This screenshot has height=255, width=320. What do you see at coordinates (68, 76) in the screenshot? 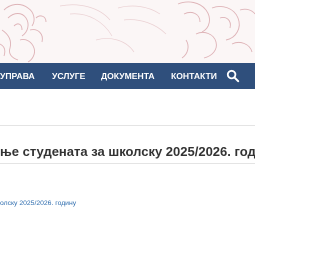
I see `nav-item-usluge: УСЛУГЕ` at bounding box center [68, 76].